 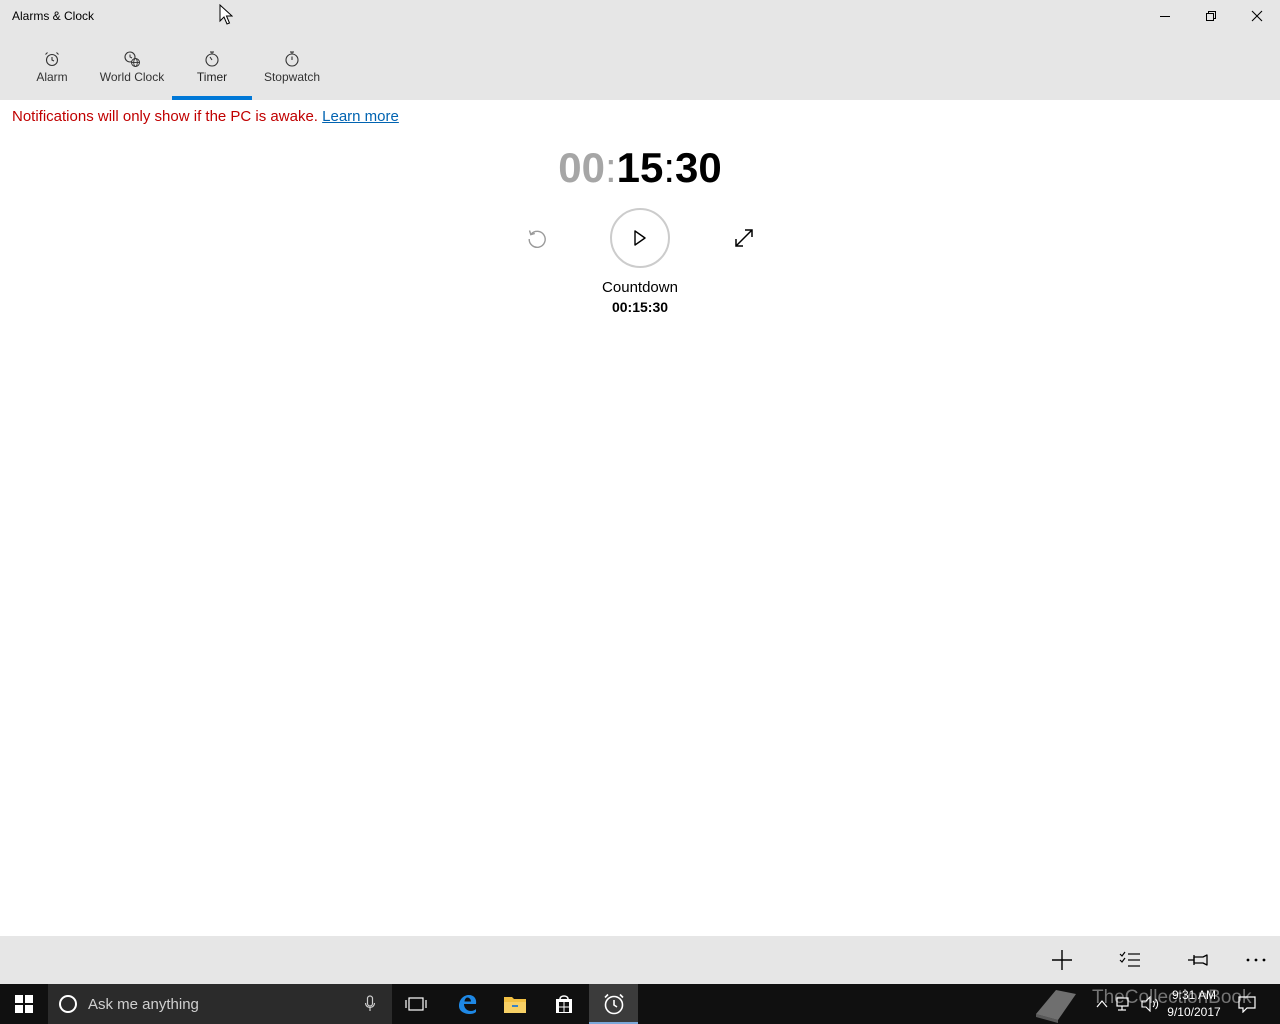 I want to click on alarms-clock-app-icon, so click(x=613, y=1004).